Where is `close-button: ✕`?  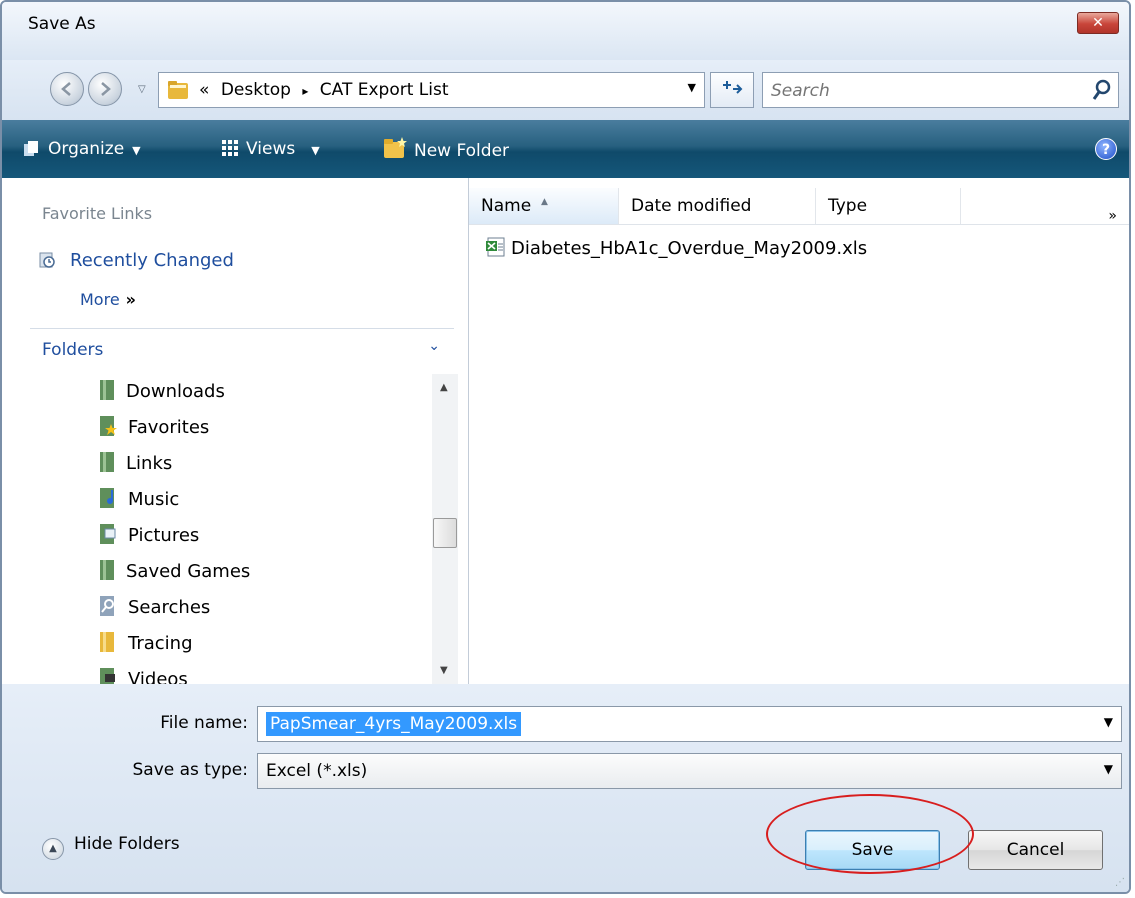
close-button: ✕ is located at coordinates (1098, 23).